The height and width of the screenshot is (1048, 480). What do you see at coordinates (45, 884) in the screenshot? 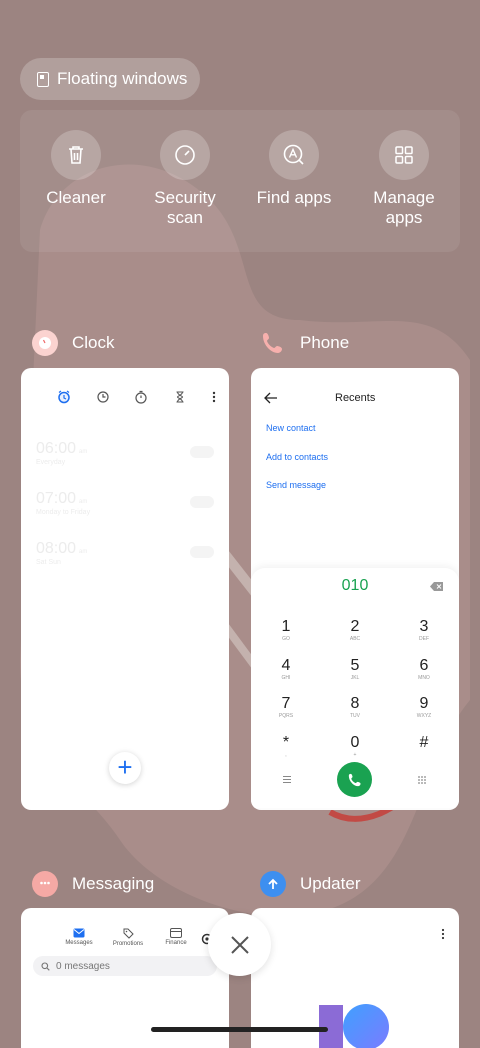
I see `messaging-app-icon` at bounding box center [45, 884].